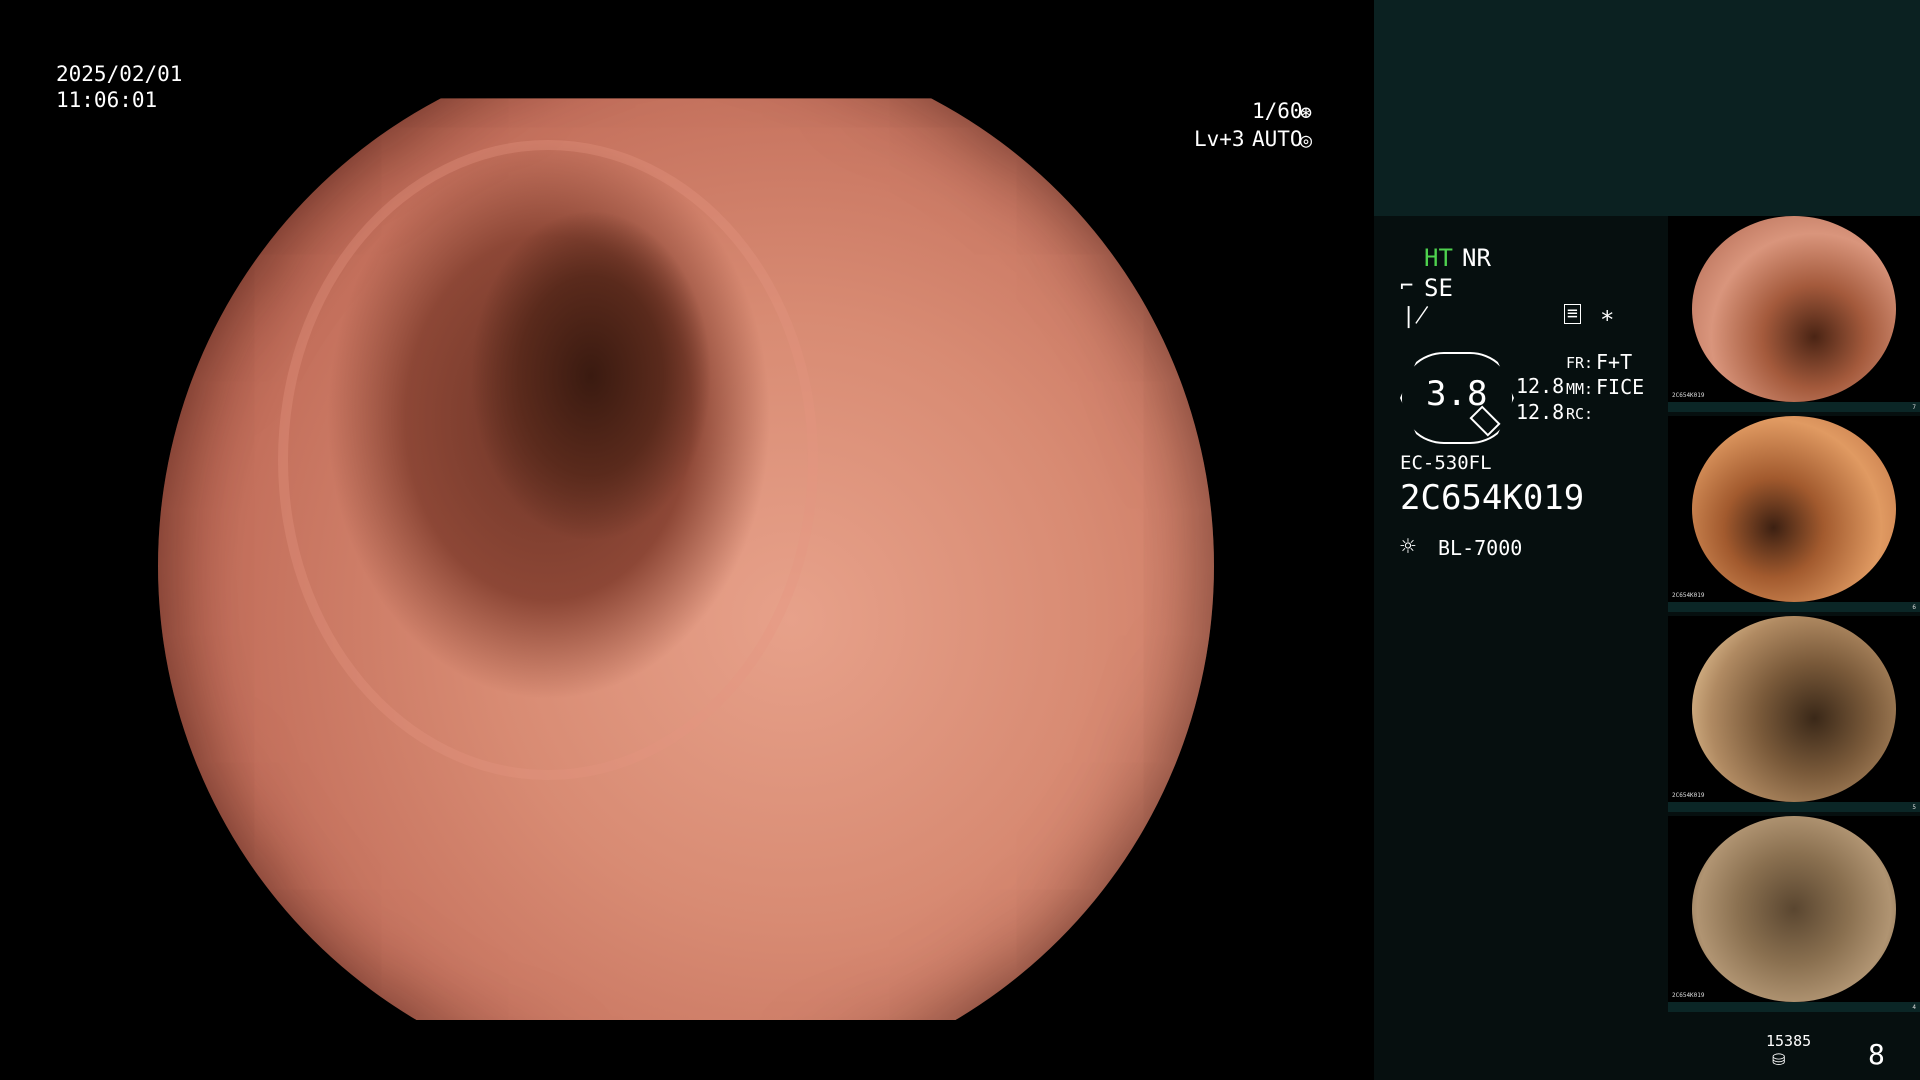 This screenshot has height=1080, width=1920. Describe the element at coordinates (1580, 389) in the screenshot. I see `mm-label: MM:` at that location.